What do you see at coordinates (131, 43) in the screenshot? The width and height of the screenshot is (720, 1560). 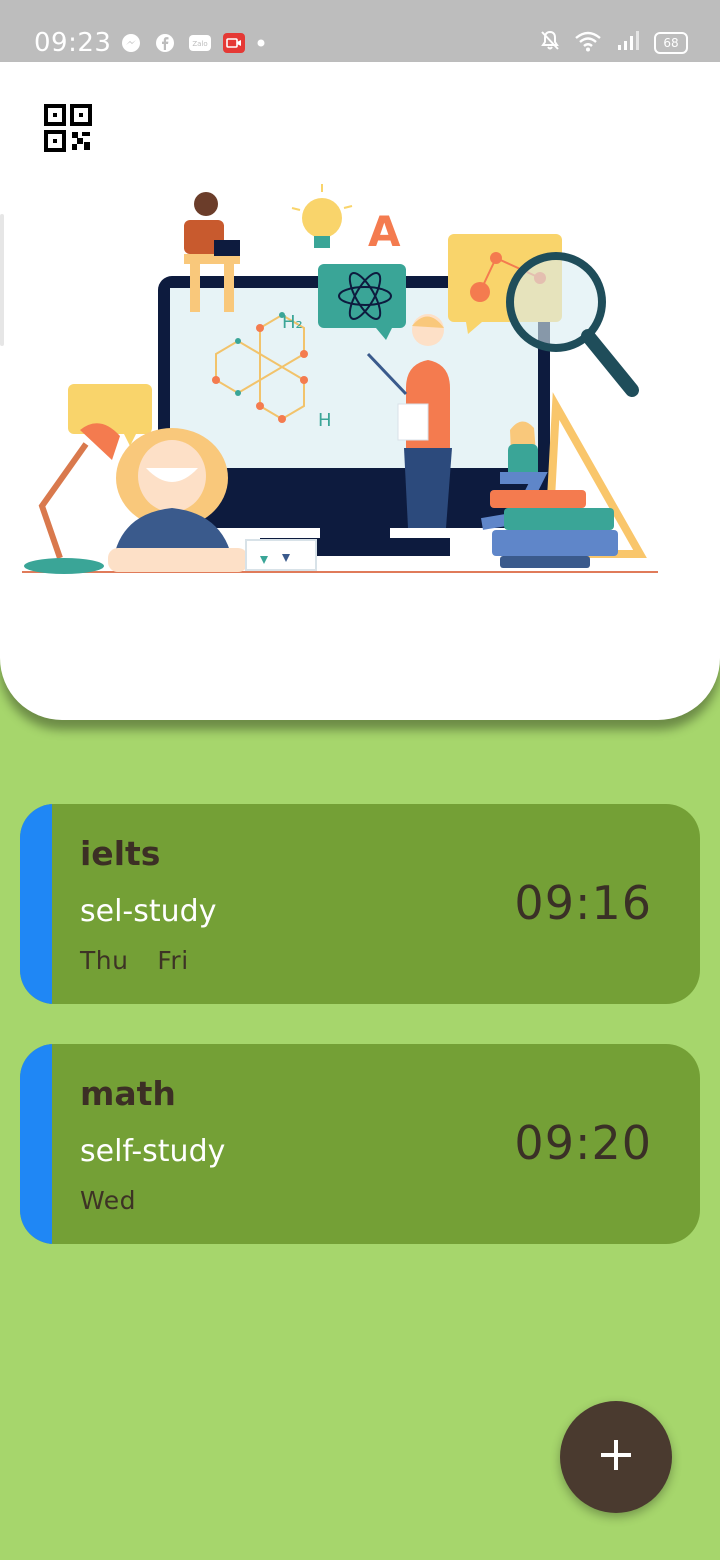 I see `messenger-icon` at bounding box center [131, 43].